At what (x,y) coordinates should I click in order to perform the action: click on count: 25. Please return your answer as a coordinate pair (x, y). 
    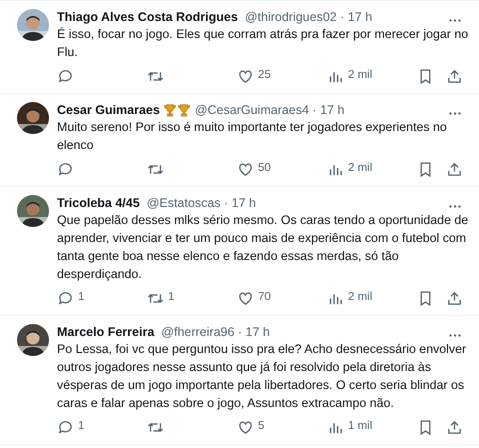
    Looking at the image, I should click on (264, 76).